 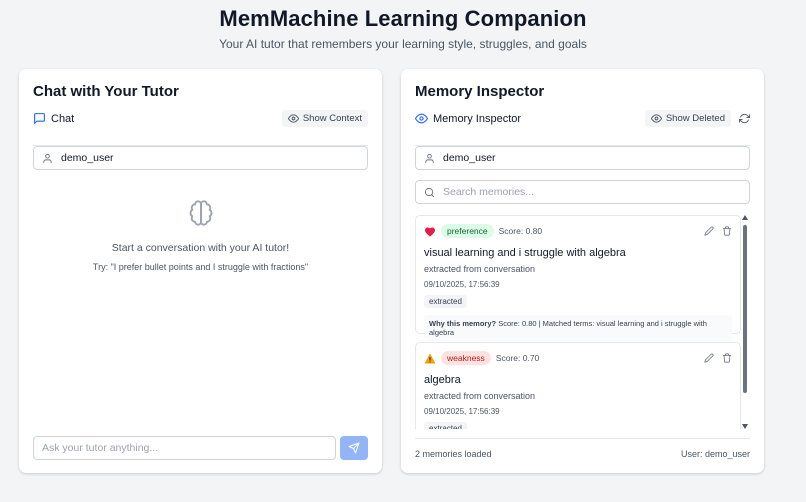 What do you see at coordinates (517, 358) in the screenshot?
I see `memory-score: Score: 0.70` at bounding box center [517, 358].